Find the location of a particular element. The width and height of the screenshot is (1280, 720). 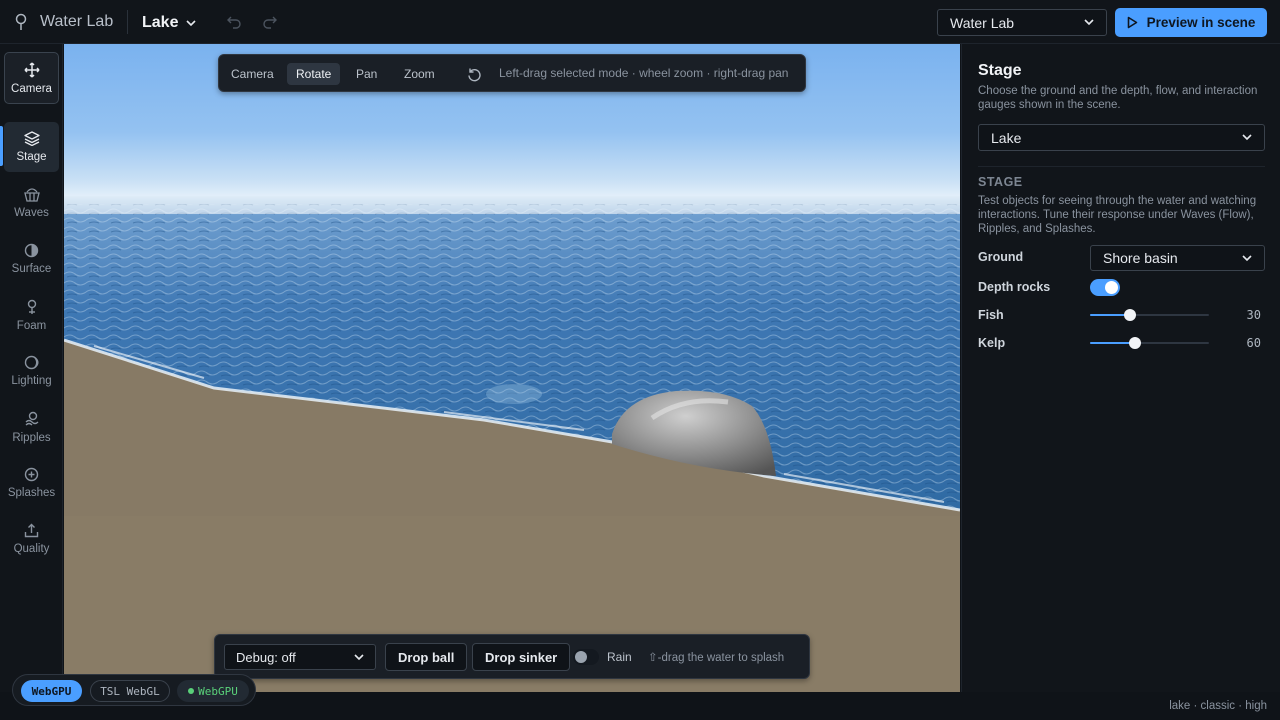

ground-select: Shore basin is located at coordinates (1177, 258).